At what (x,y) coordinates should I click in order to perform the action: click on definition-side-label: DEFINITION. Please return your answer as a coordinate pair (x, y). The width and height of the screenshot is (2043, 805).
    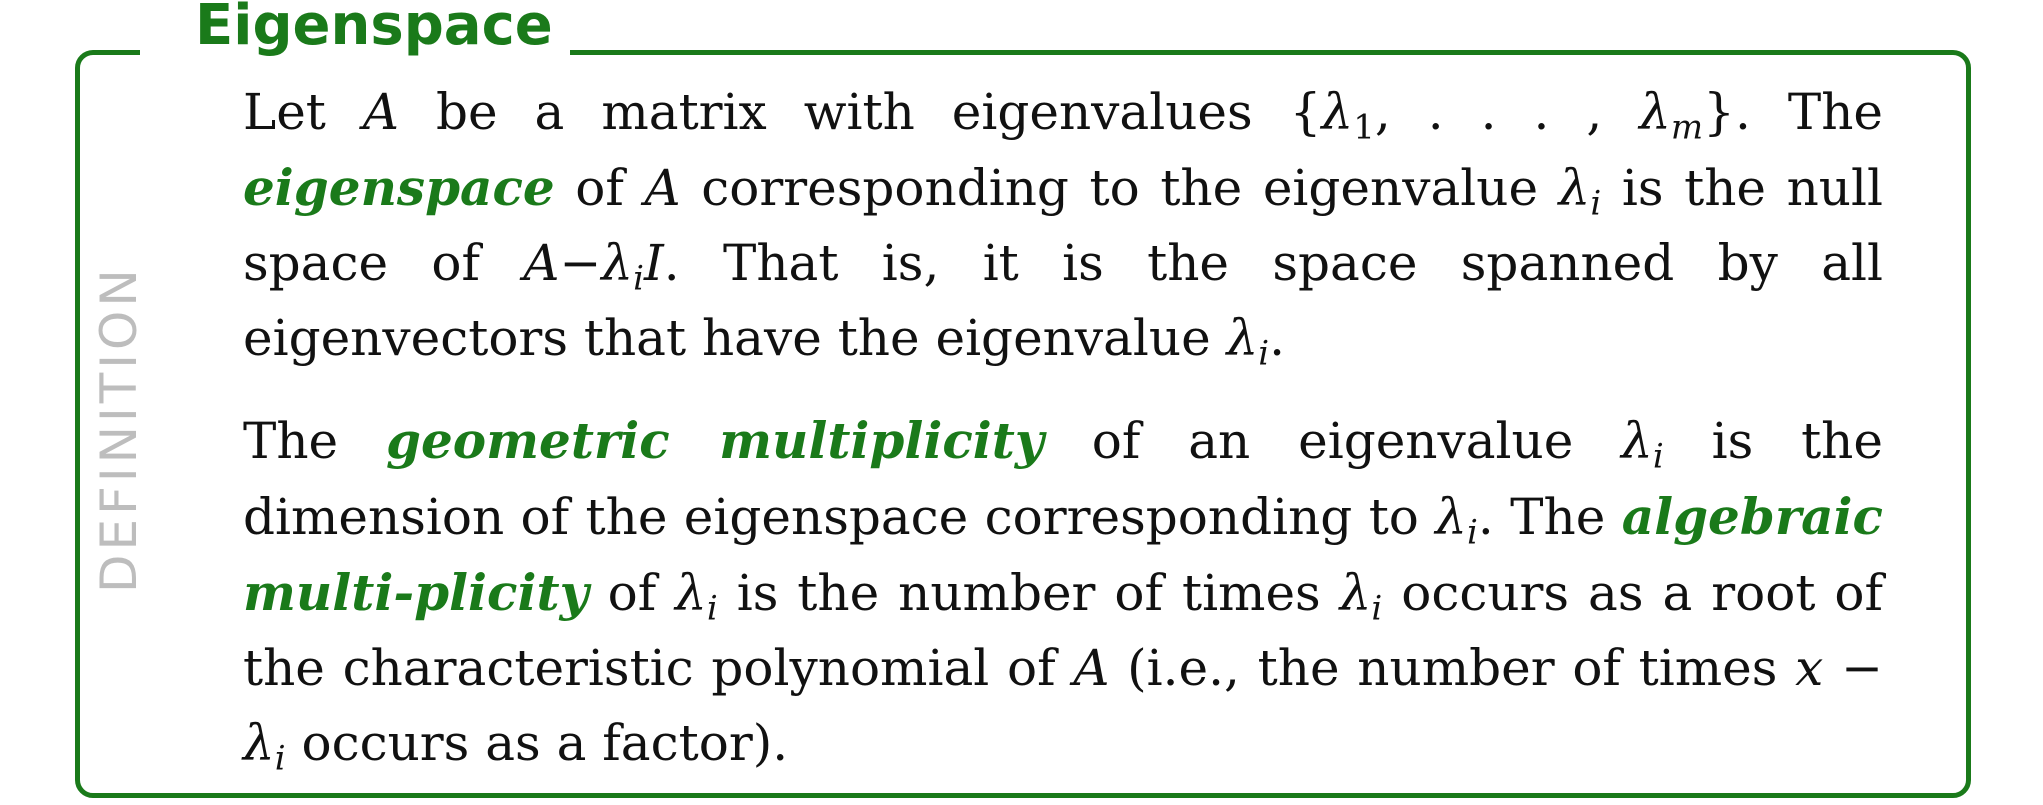
    Looking at the image, I should click on (119, 429).